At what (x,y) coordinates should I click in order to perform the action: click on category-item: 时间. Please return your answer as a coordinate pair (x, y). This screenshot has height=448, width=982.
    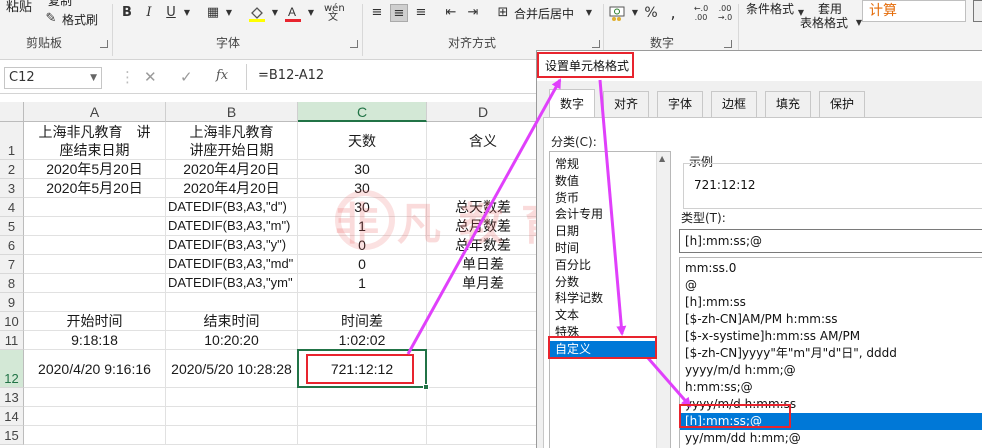
    Looking at the image, I should click on (603, 248).